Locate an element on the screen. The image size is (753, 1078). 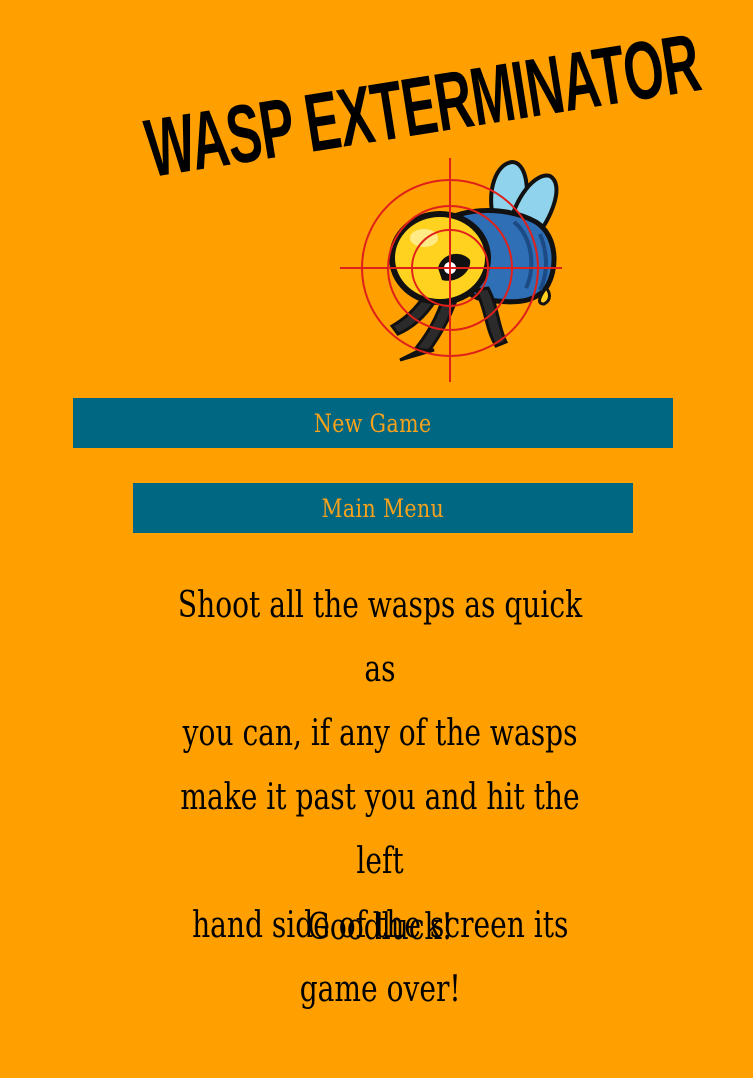
main-menu-button: Main Menu is located at coordinates (383, 508).